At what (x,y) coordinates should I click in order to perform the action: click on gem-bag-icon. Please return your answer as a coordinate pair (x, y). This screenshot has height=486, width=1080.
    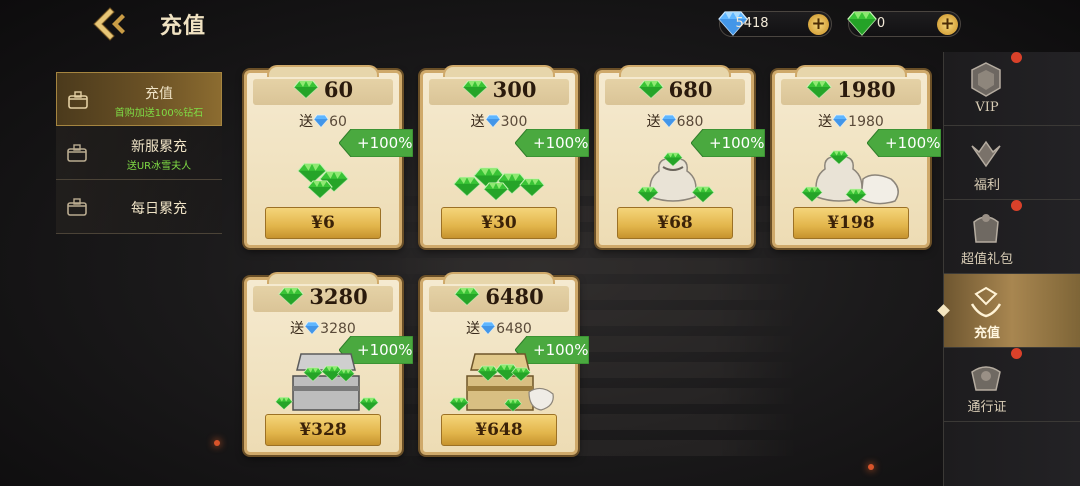
    Looking at the image, I should click on (676, 177).